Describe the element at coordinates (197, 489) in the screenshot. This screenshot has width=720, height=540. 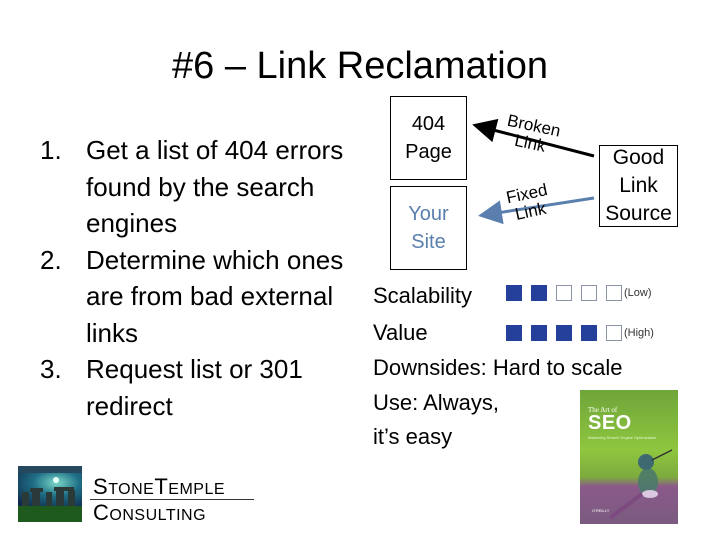
I see `logo-letter: EMPLE` at that location.